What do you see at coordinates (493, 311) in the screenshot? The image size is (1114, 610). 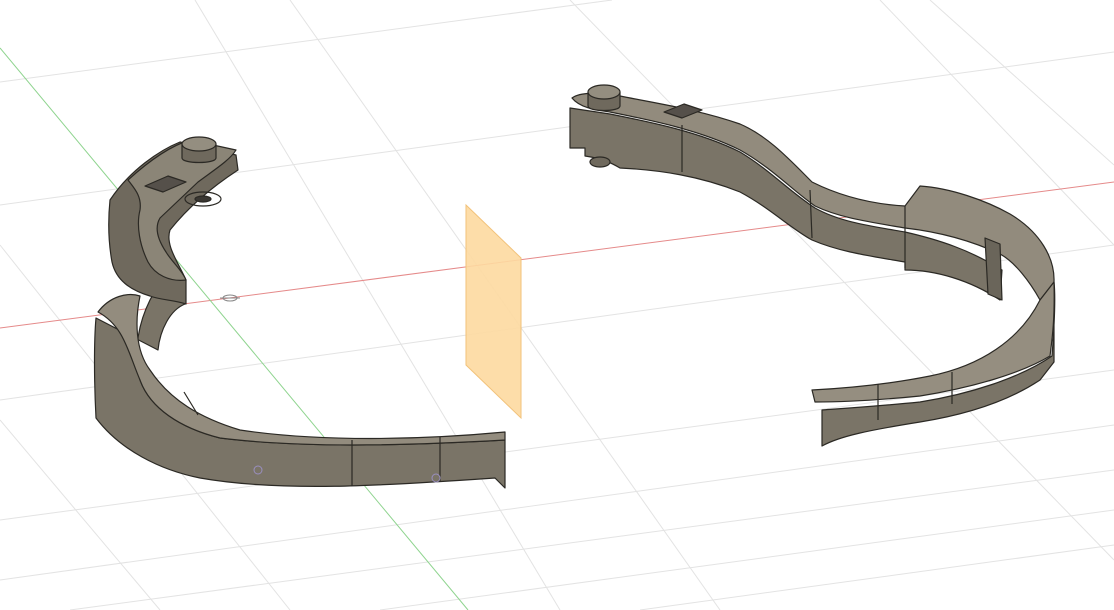 I see `construction-plane` at bounding box center [493, 311].